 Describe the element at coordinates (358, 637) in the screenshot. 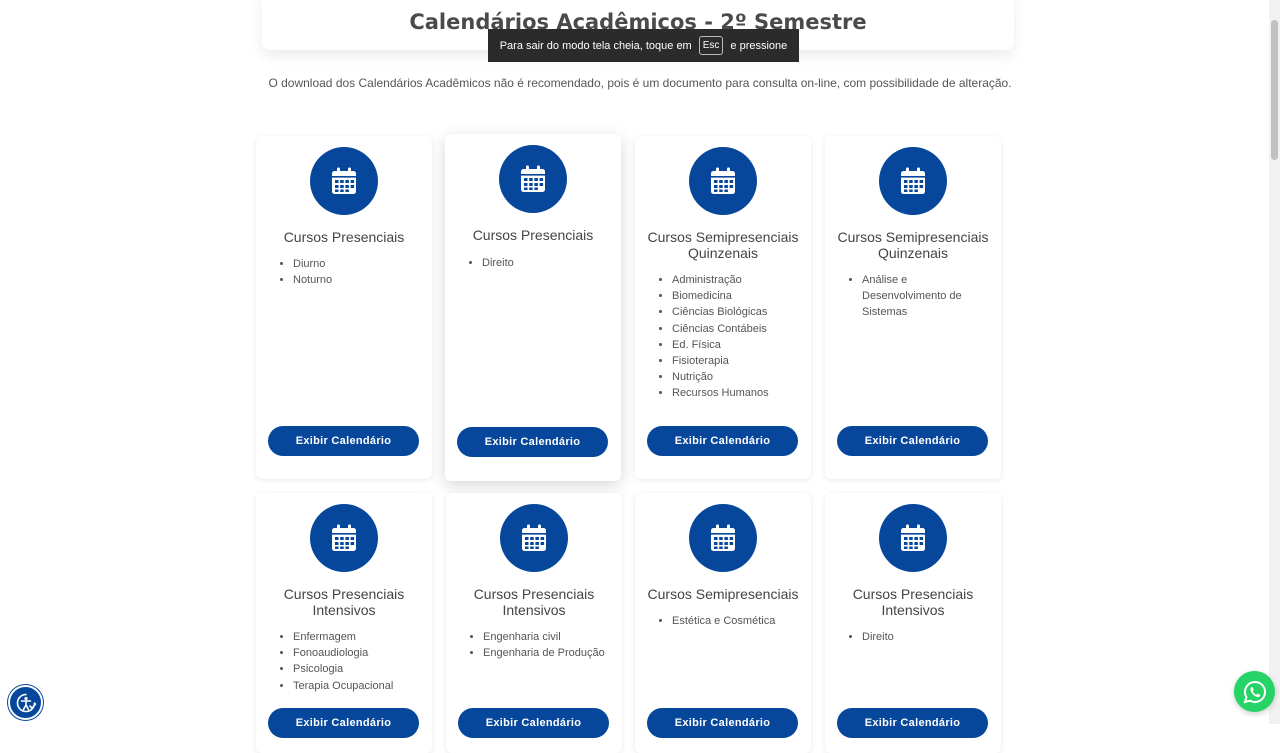

I see `list-item: Enfermagem` at that location.